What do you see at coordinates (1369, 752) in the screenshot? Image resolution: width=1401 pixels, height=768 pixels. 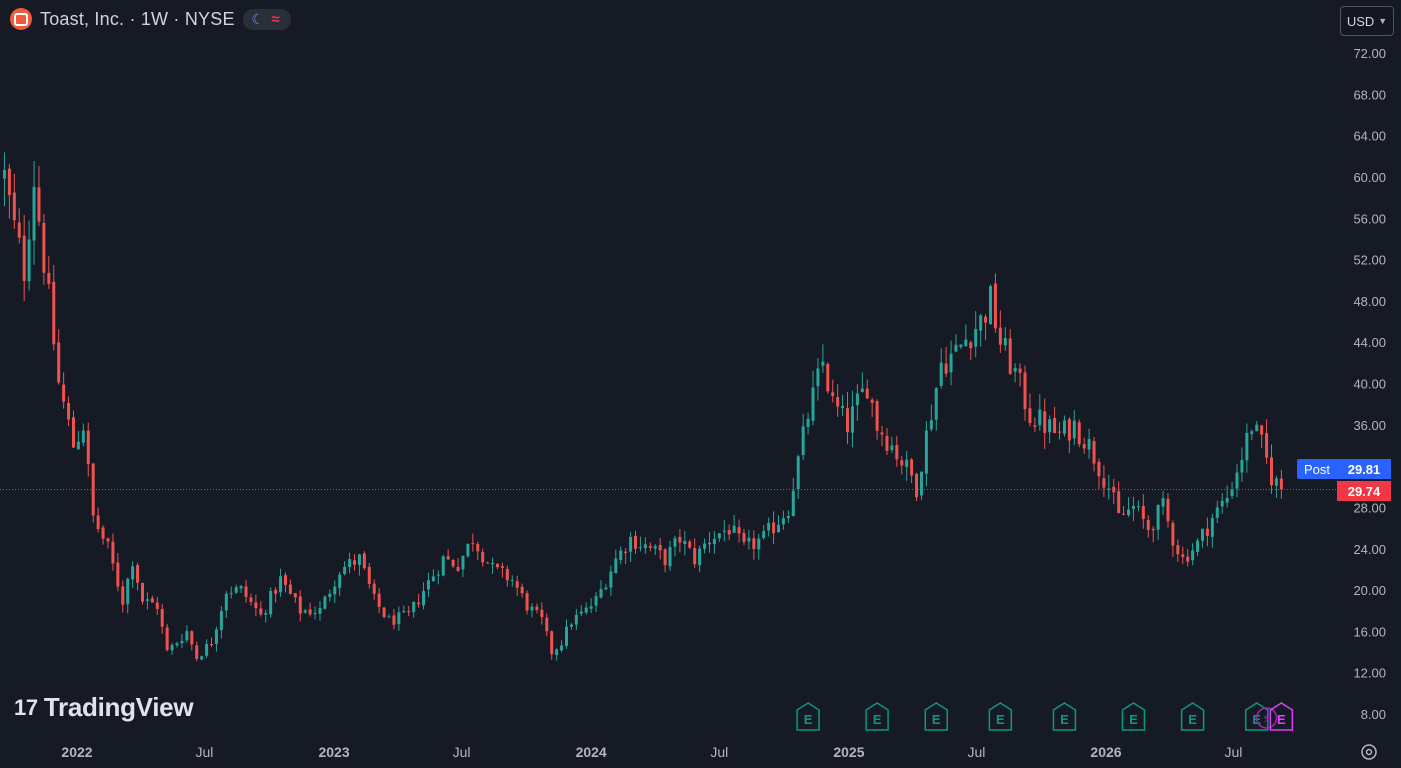 I see `settings-icon` at bounding box center [1369, 752].